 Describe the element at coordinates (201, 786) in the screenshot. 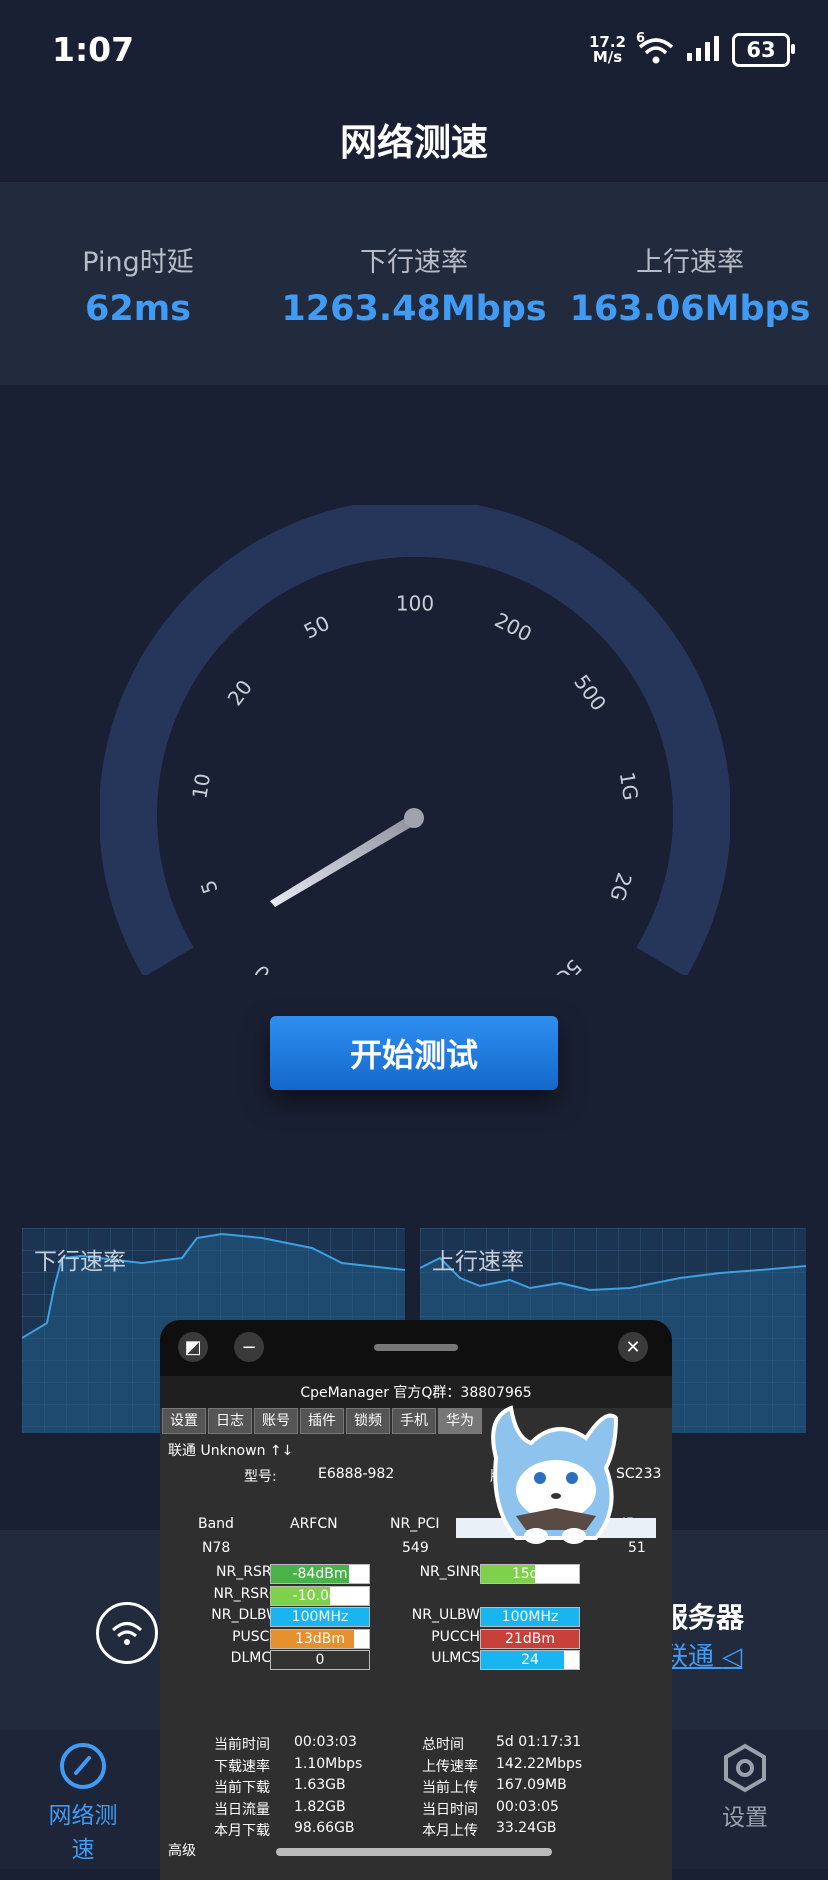

I see `gauge-tick-label: 10` at that location.